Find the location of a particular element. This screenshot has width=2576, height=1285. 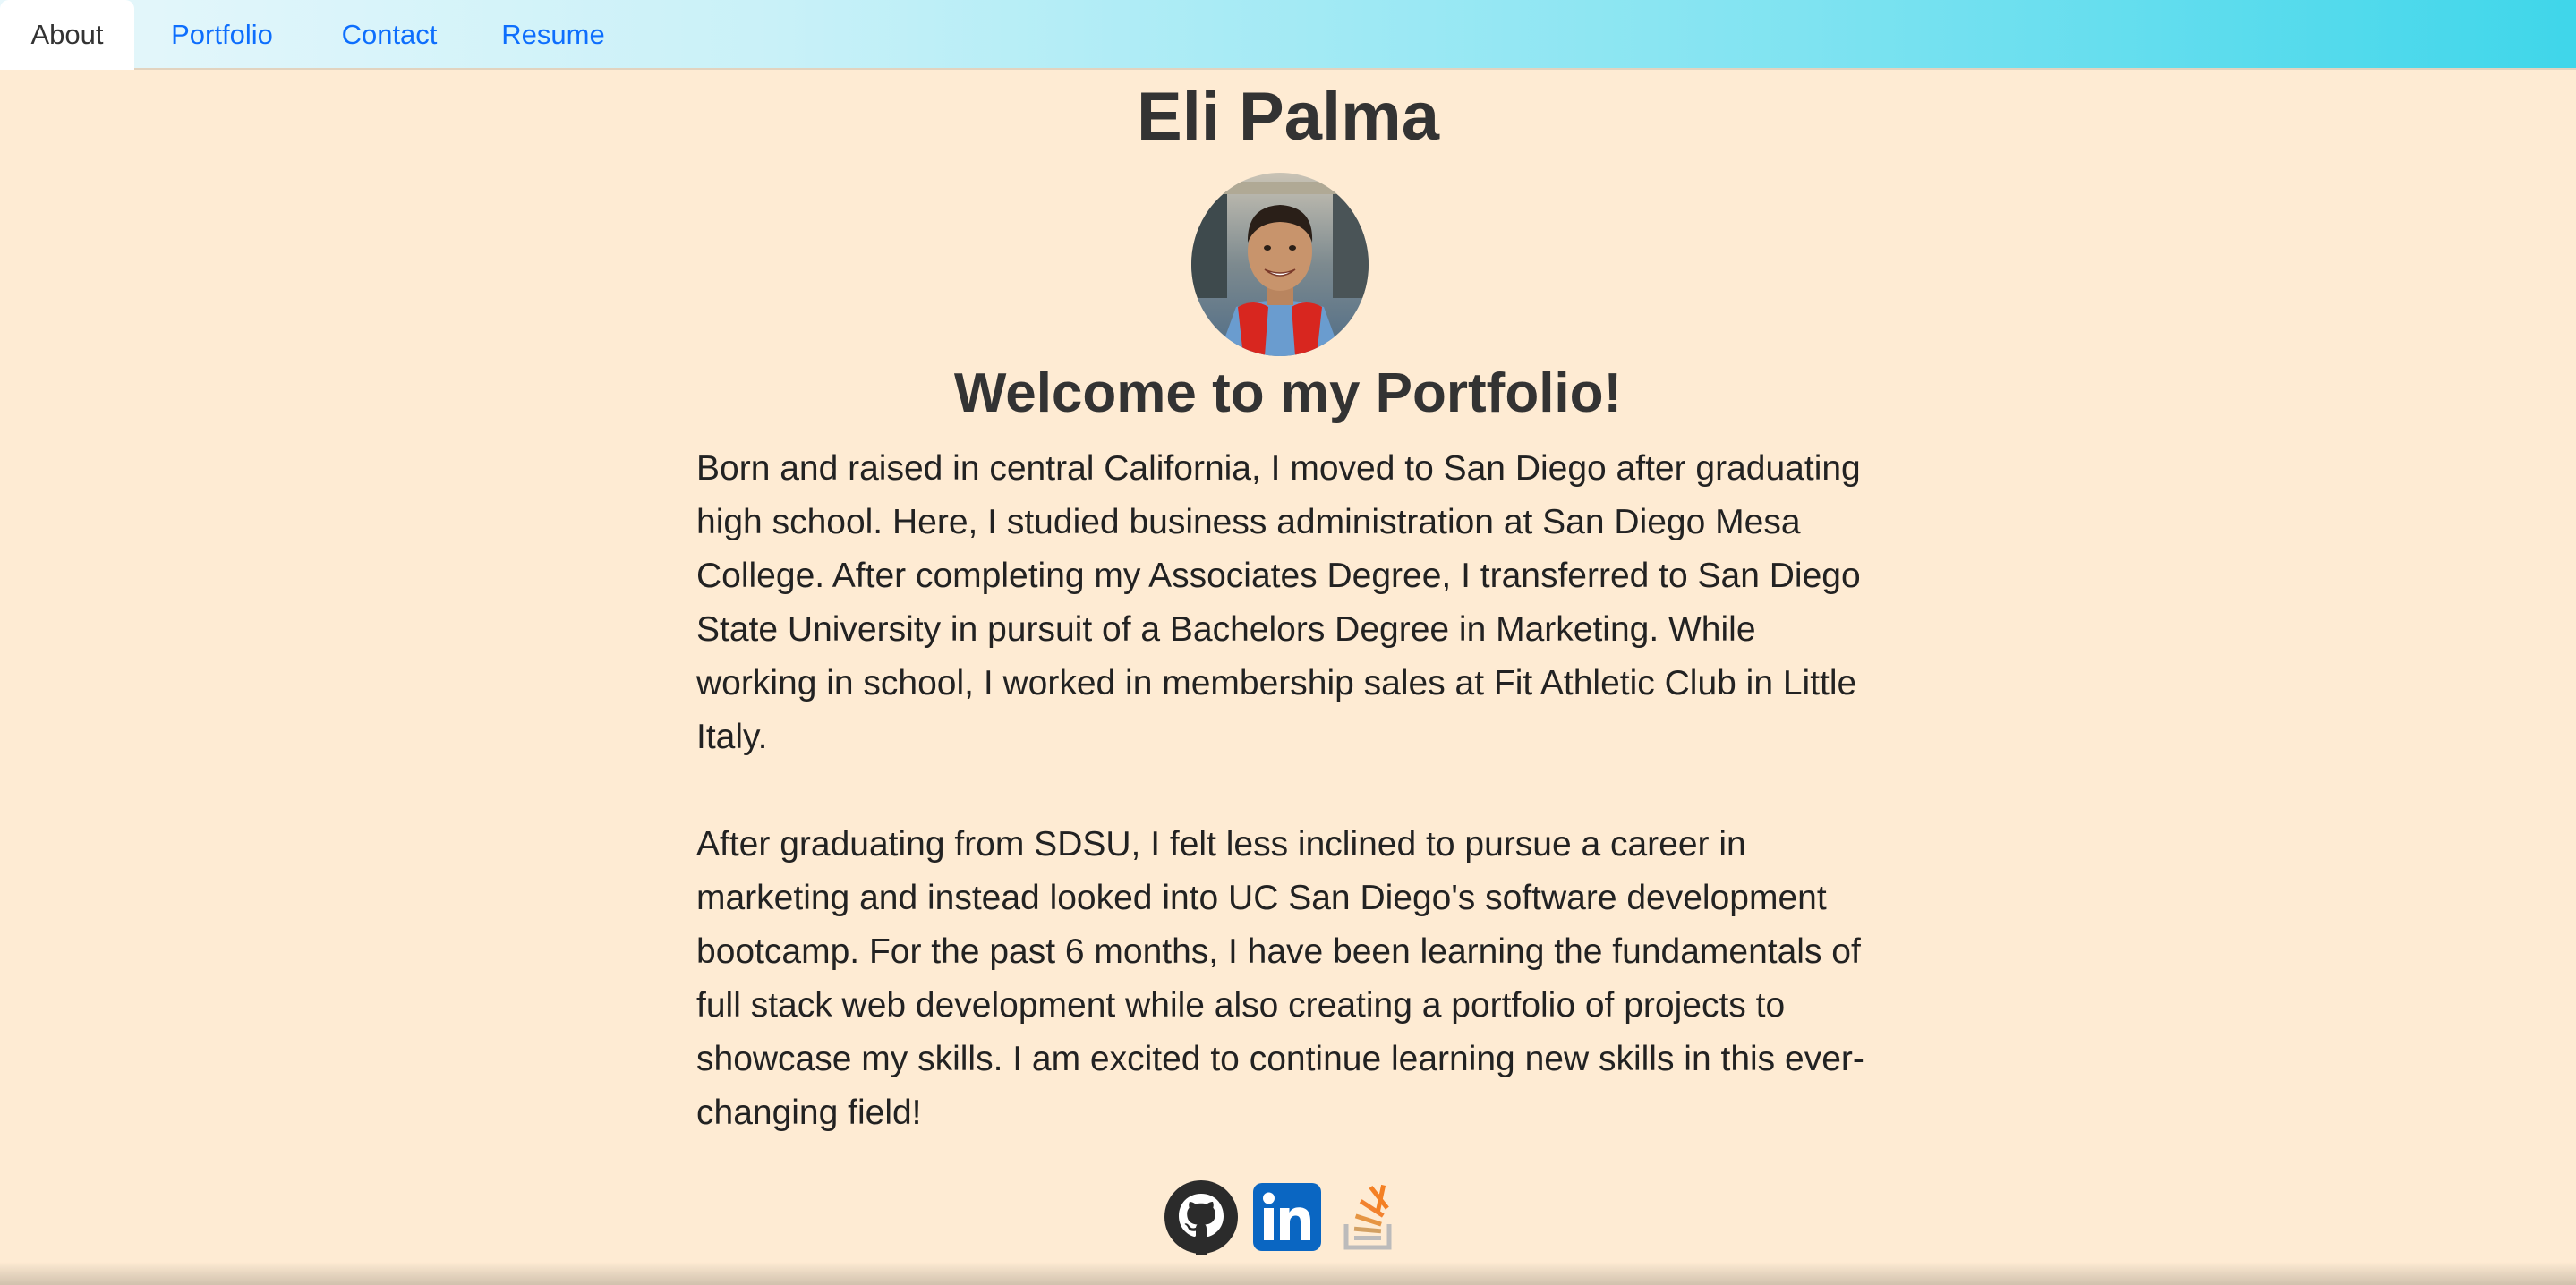

github-icon is located at coordinates (1201, 1217).